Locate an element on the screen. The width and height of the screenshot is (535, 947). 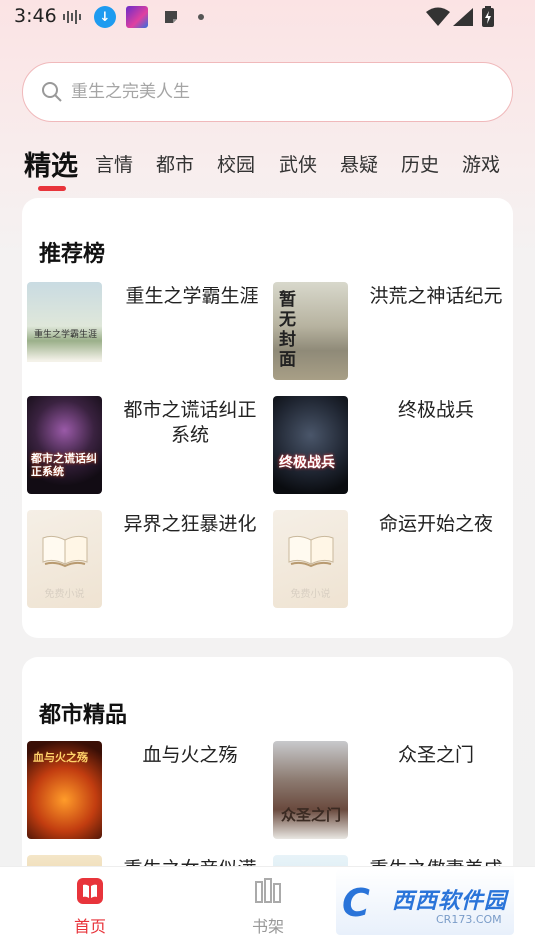
book-cover: 血与火之殇 is located at coordinates (64, 790).